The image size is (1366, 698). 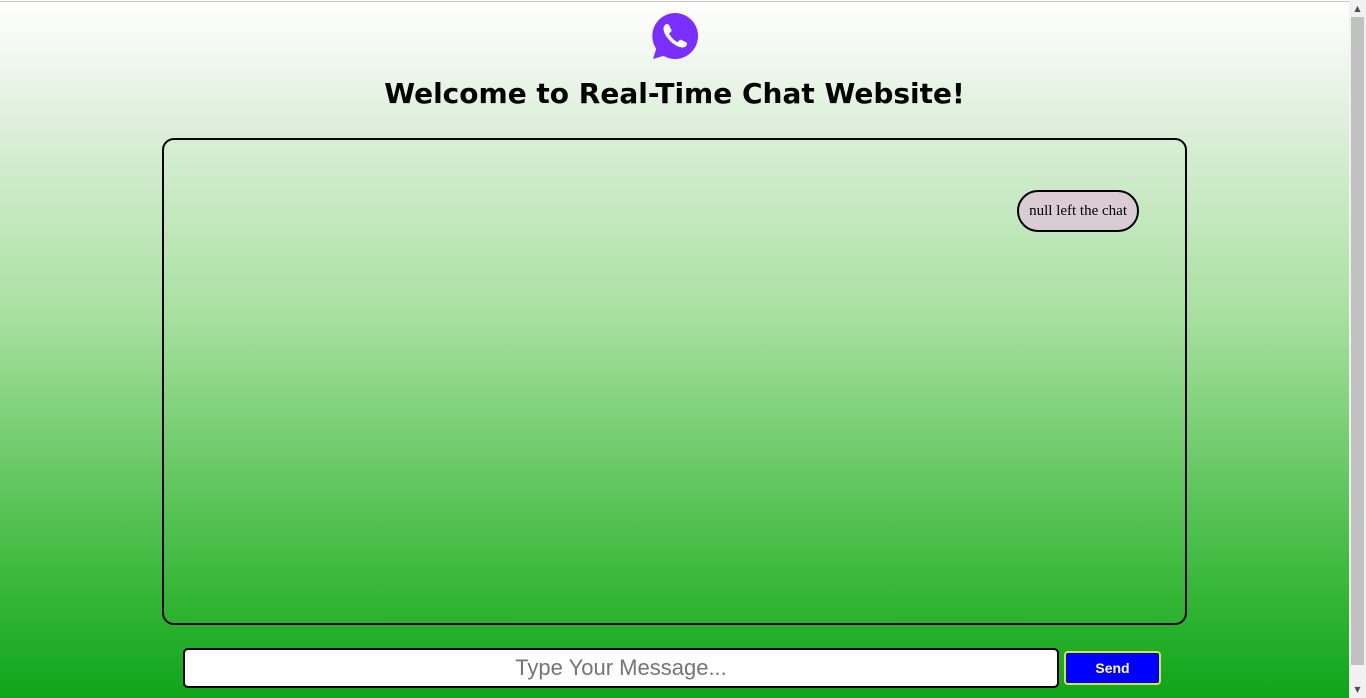 I want to click on system-message: null left the chat, so click(x=1078, y=211).